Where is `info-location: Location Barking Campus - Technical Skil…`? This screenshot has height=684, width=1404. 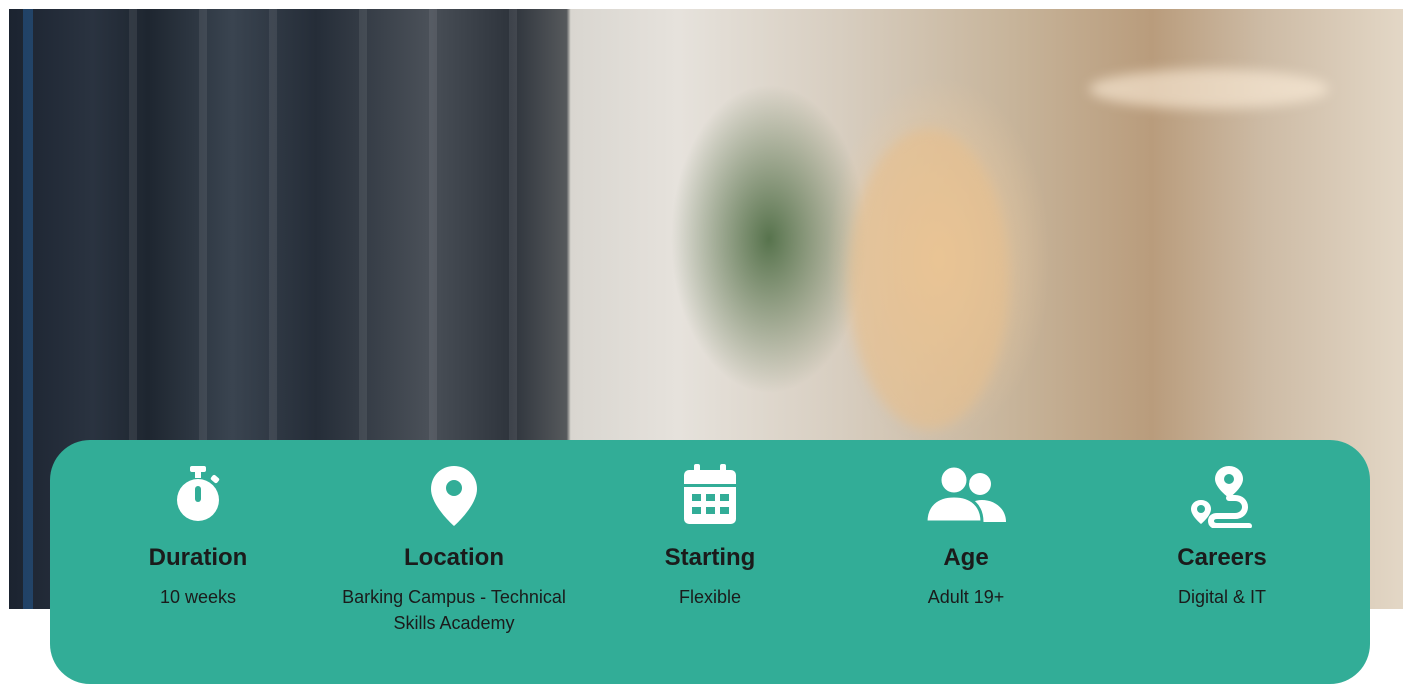
info-location: Location Barking Campus - Technical Skil… is located at coordinates (454, 550).